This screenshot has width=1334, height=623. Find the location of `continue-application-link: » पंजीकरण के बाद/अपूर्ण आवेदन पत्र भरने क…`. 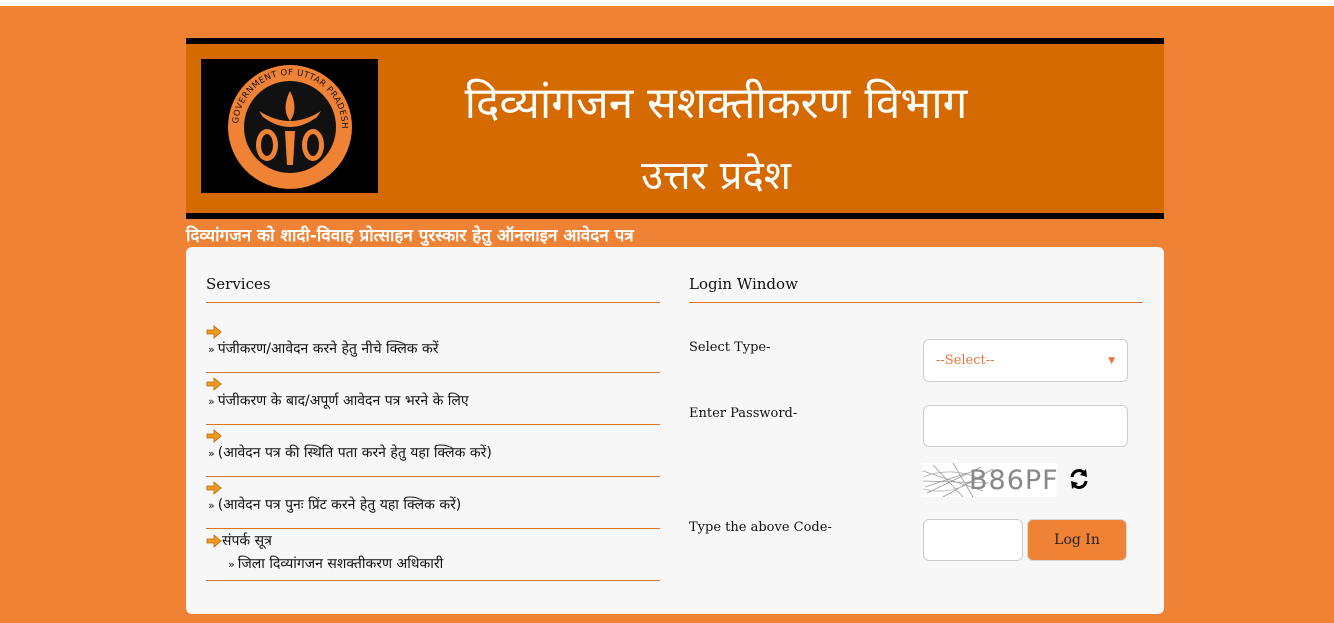

continue-application-link: » पंजीकरण के बाद/अपूर्ण आवेदन पत्र भरने क… is located at coordinates (433, 400).